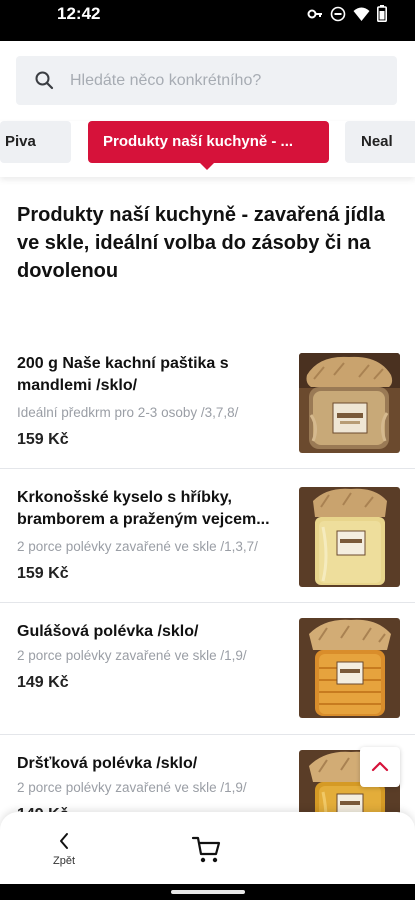 The width and height of the screenshot is (415, 900). Describe the element at coordinates (349, 537) in the screenshot. I see `product-image-jar-kyselo` at that location.